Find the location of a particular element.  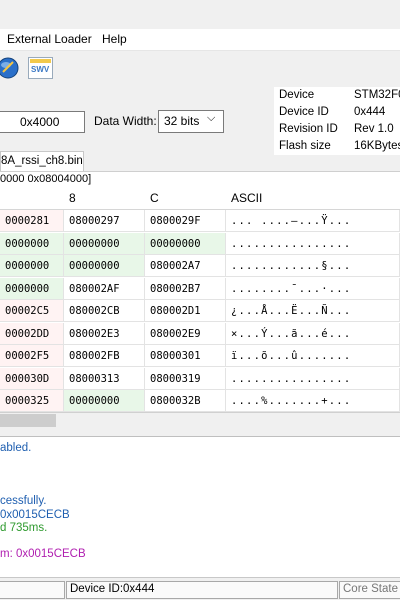

status-core-state: Core State : is located at coordinates (369, 590).